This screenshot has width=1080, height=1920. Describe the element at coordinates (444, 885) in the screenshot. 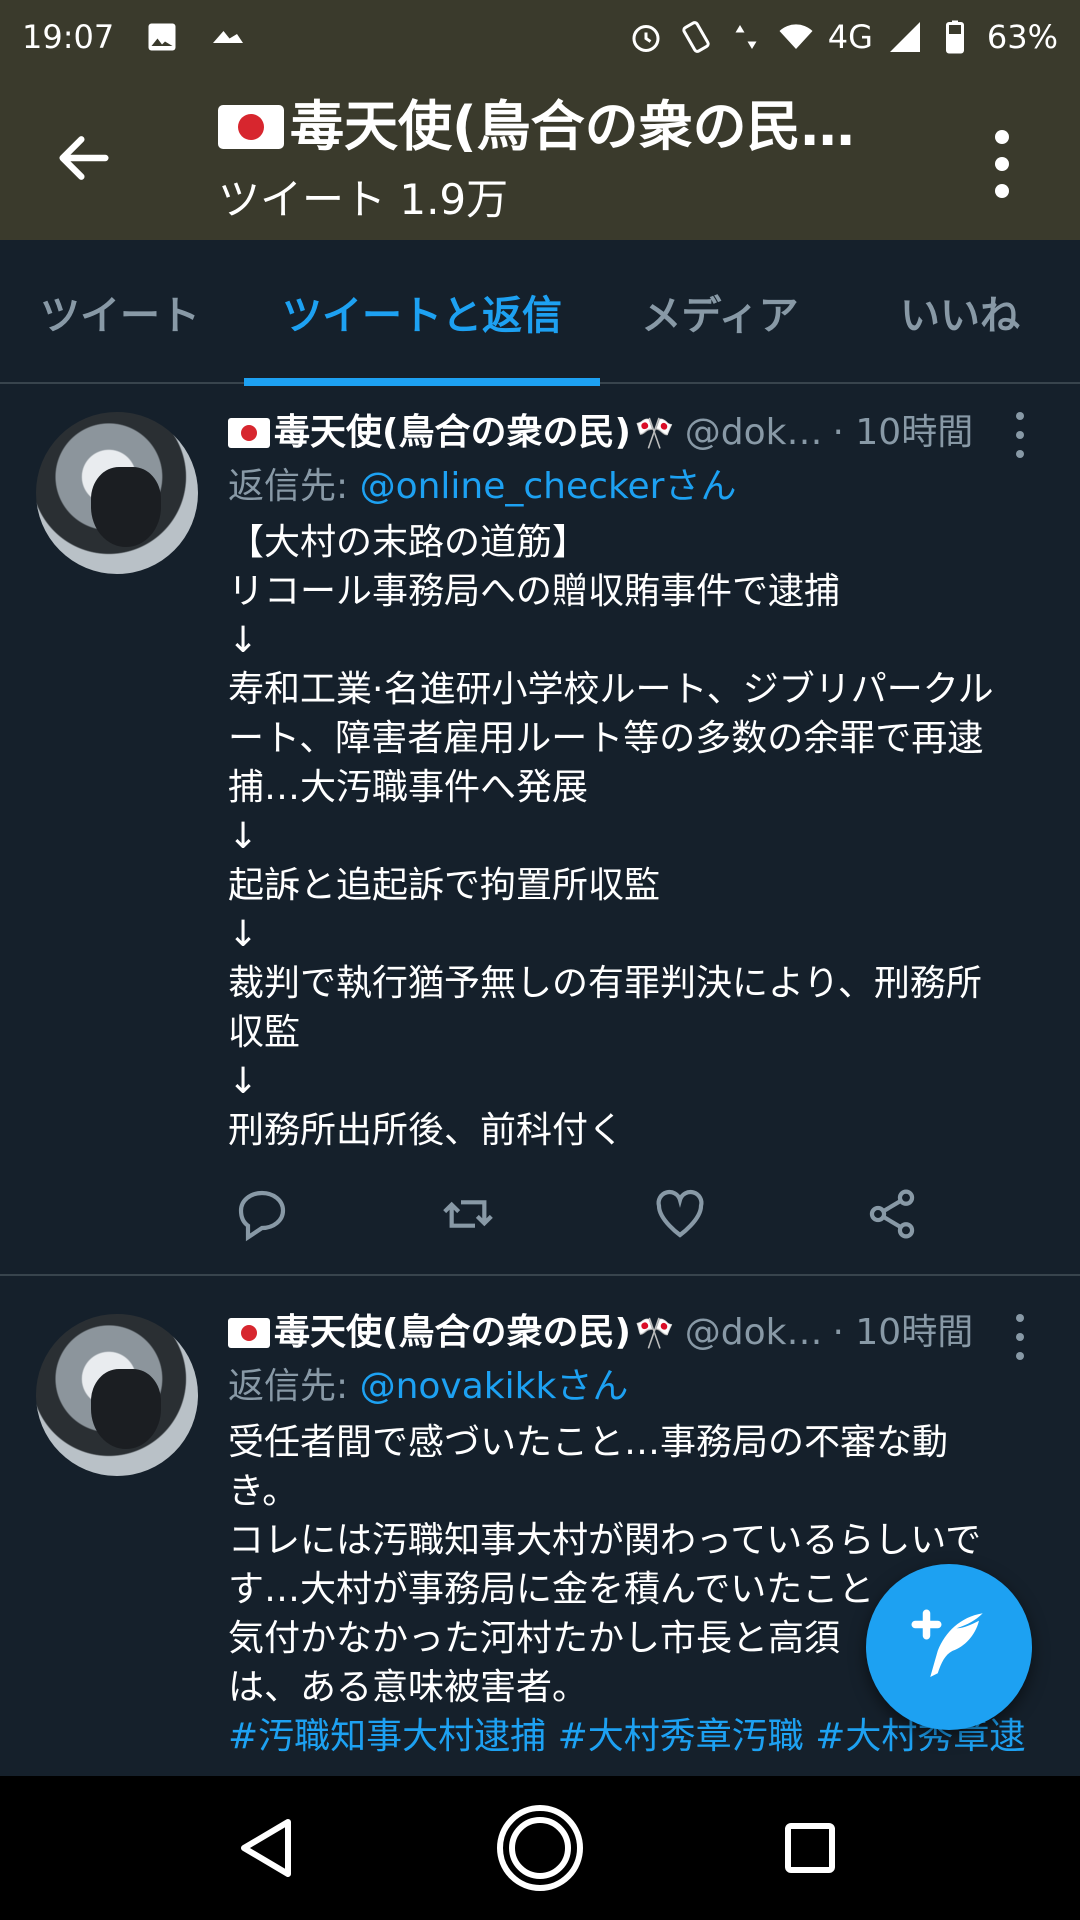

I see `tweet-line: 起訴と追起訴で拘置所収監` at that location.